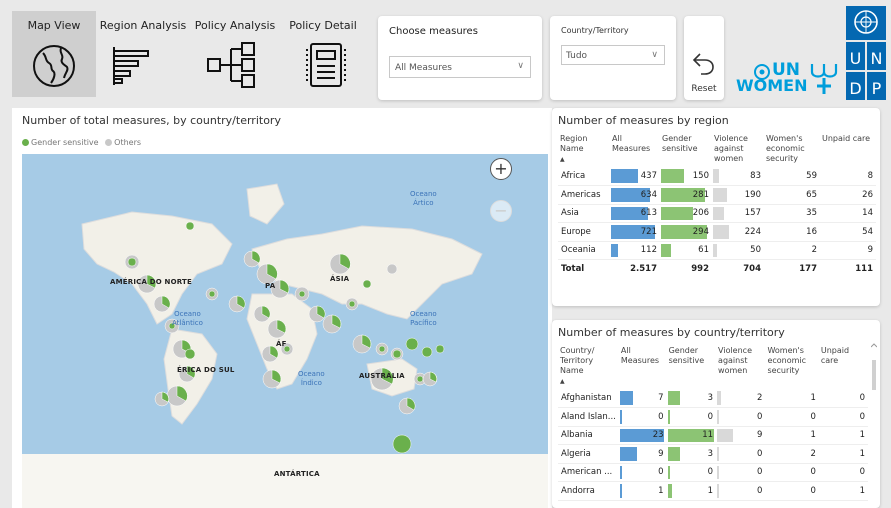  Describe the element at coordinates (423, 198) in the screenshot. I see `map-ocean-arctic: Oceano Ártico` at that location.